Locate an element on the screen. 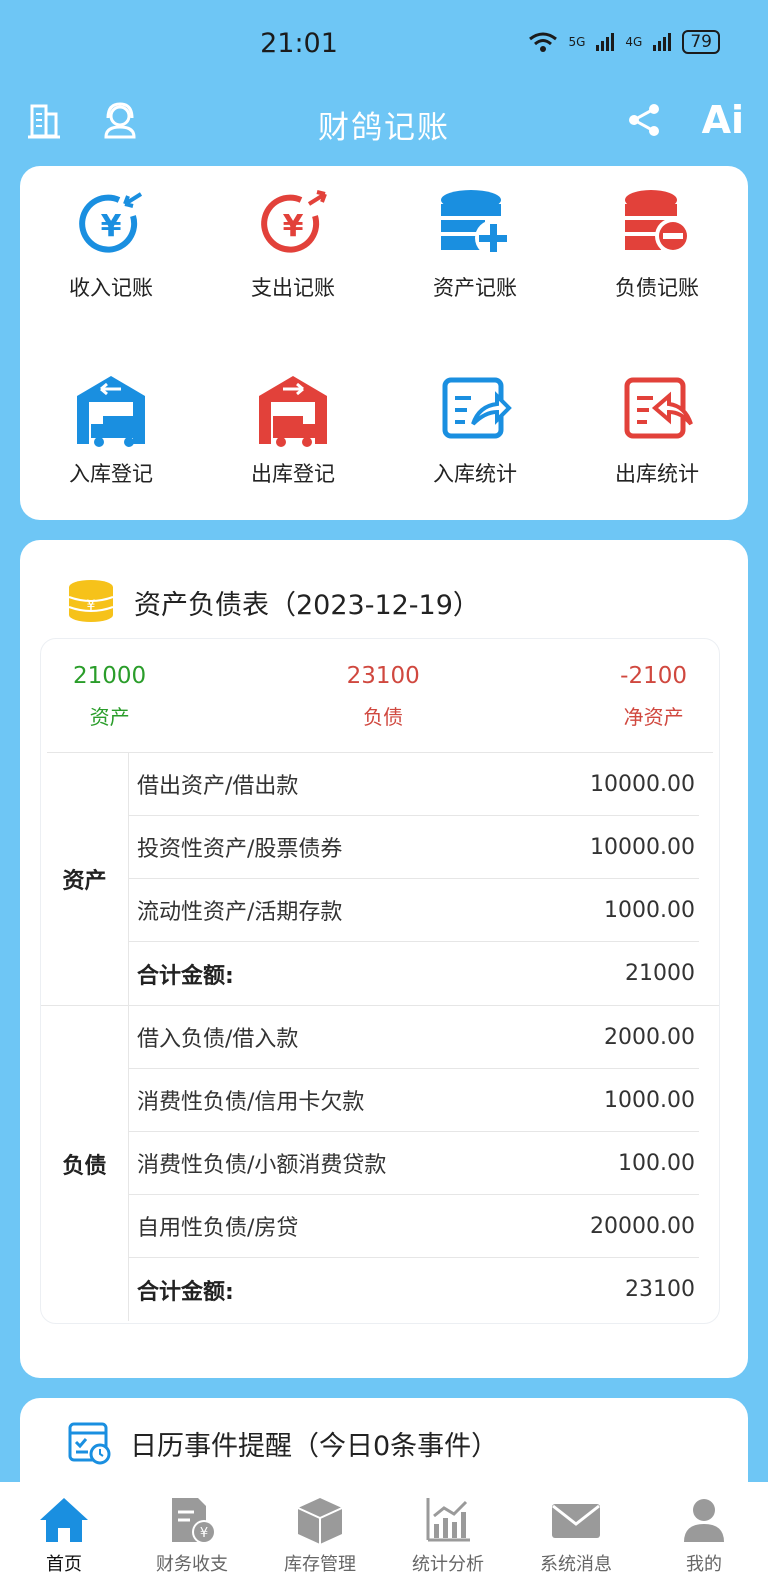 This screenshot has height=1584, width=768. balance-sheet-title: 资产负债表（2023-12-19） is located at coordinates (307, 605).